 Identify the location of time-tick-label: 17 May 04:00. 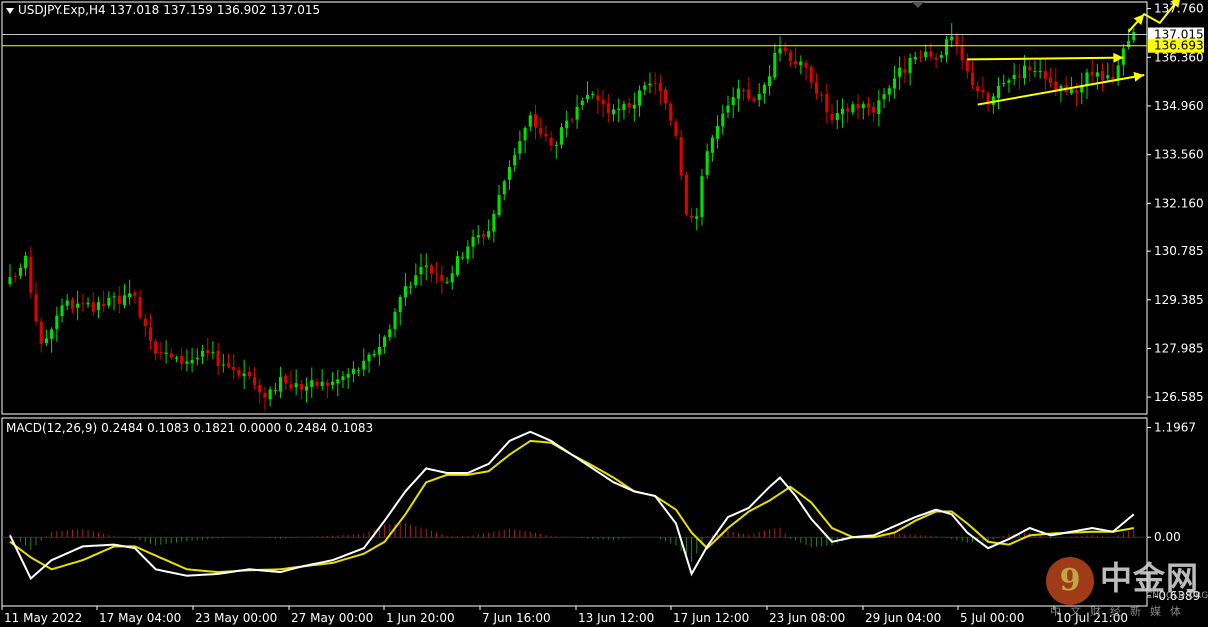
(140, 618).